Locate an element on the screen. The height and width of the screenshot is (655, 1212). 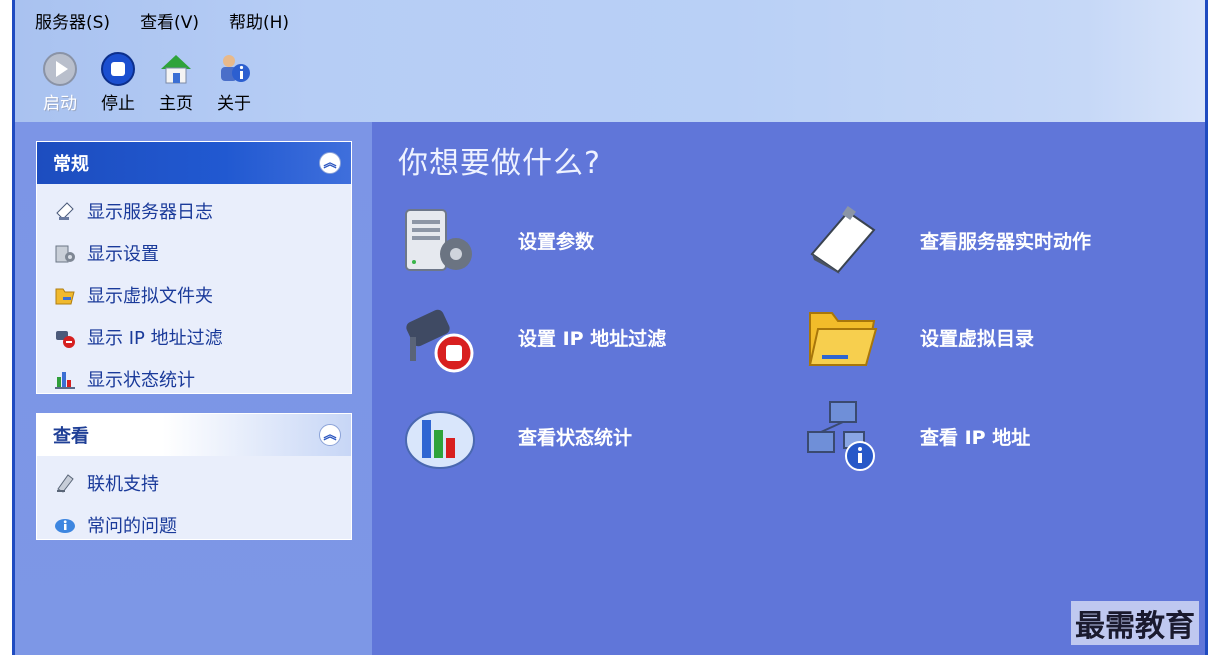
link-online-support: 联机支持 is located at coordinates (201, 483).